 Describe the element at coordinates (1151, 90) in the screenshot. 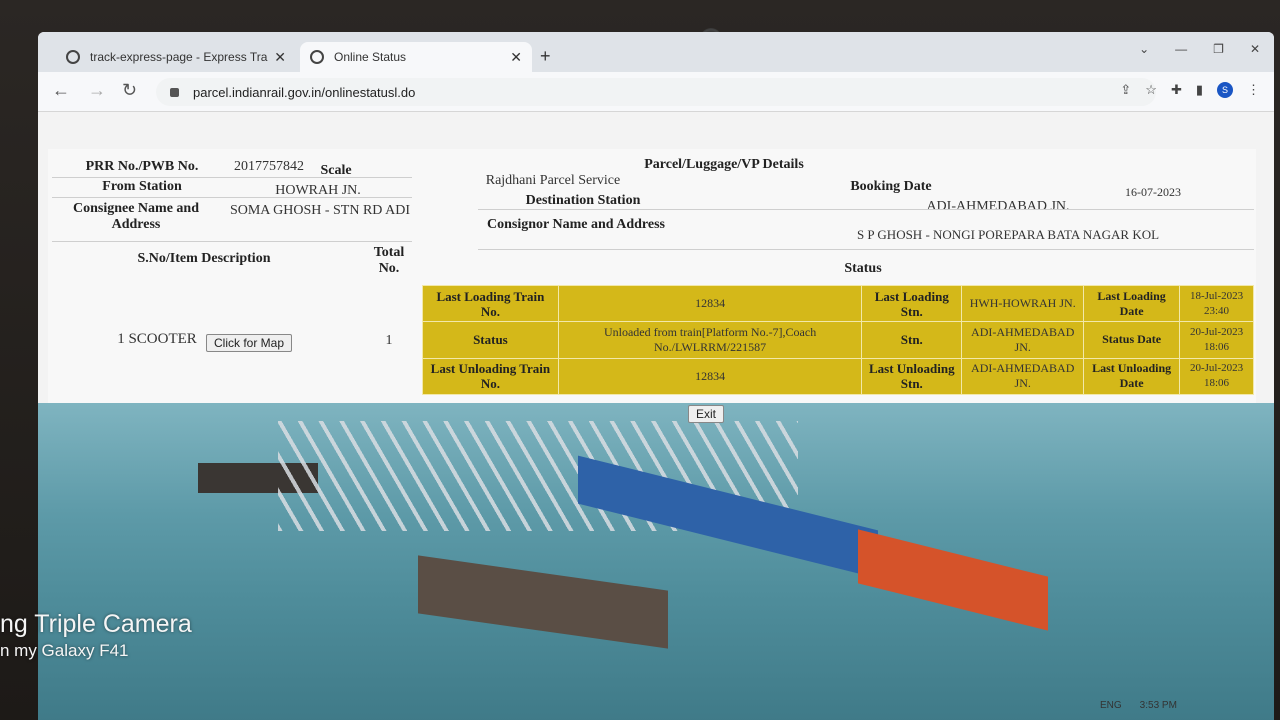

I see `bookmark-star-icon: ☆` at that location.